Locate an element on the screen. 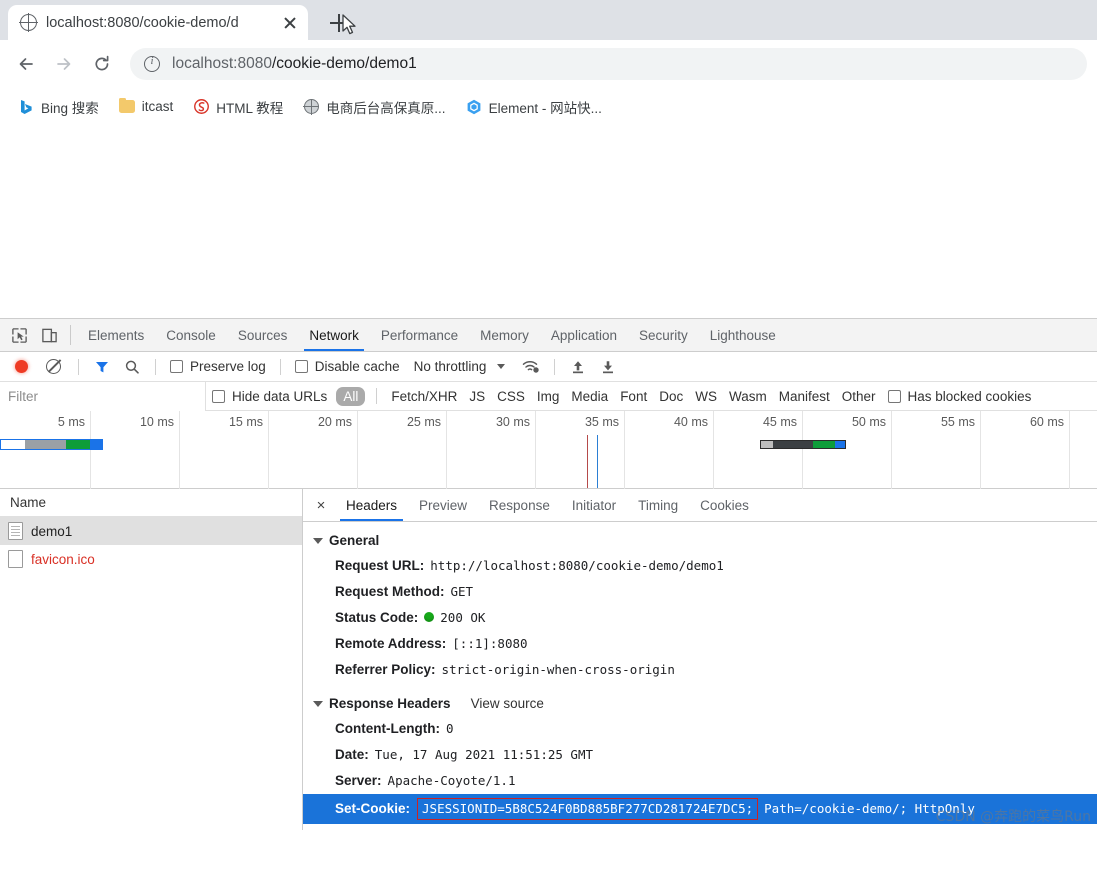  header-value: 200 OK is located at coordinates (463, 617).